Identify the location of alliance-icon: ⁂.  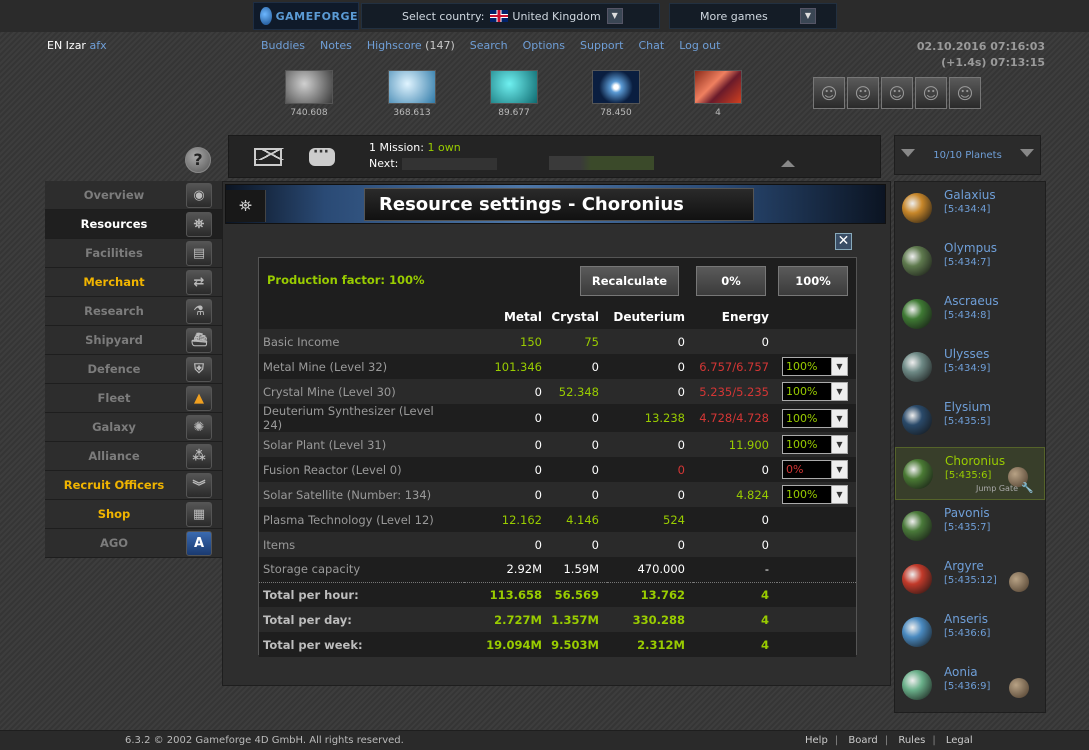
(199, 456).